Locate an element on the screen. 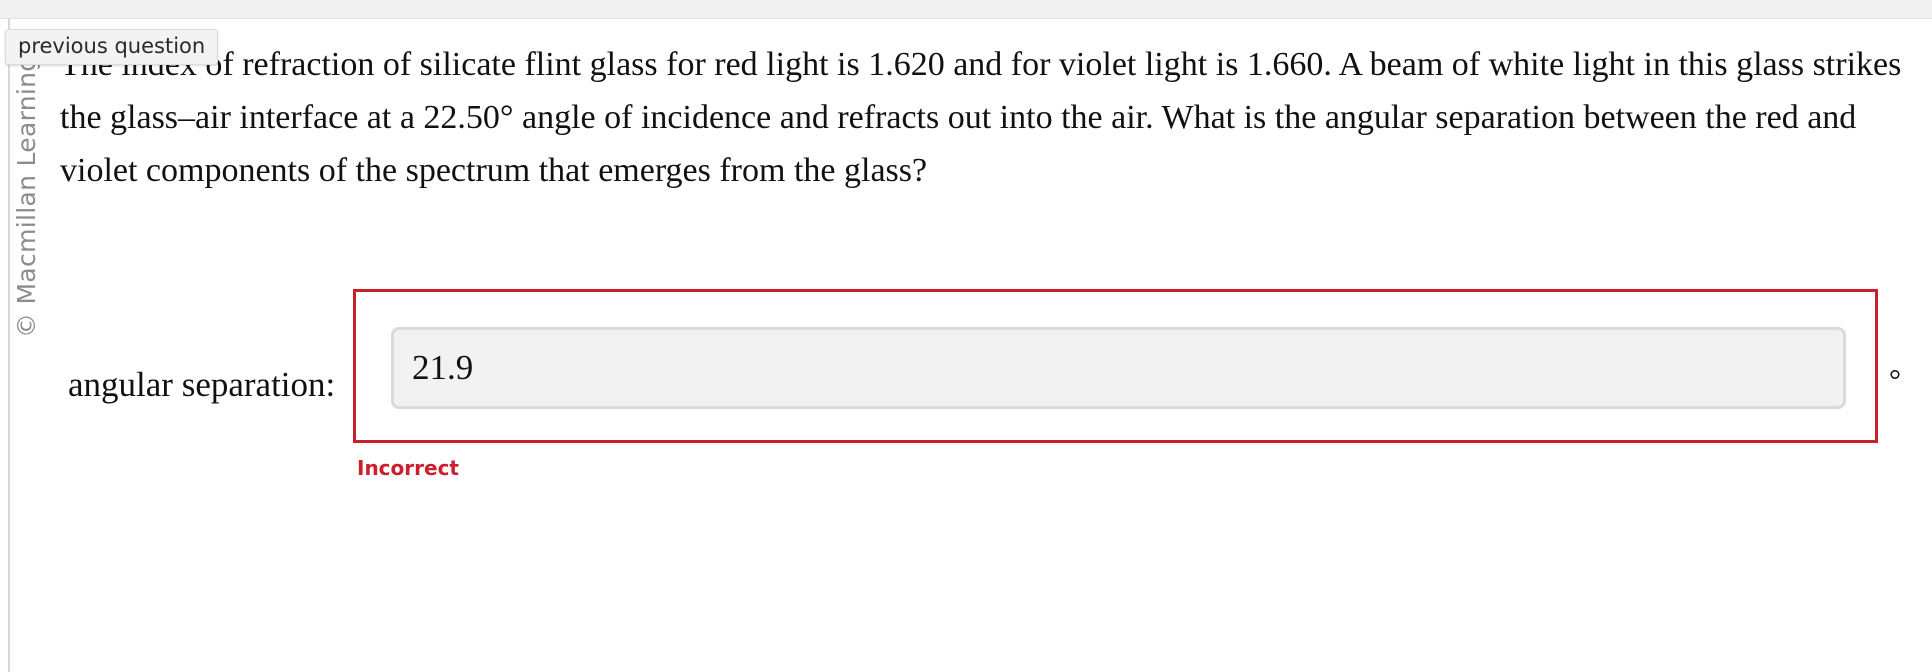 This screenshot has width=1932, height=672. incorrect-feedback: Incorrect is located at coordinates (408, 468).